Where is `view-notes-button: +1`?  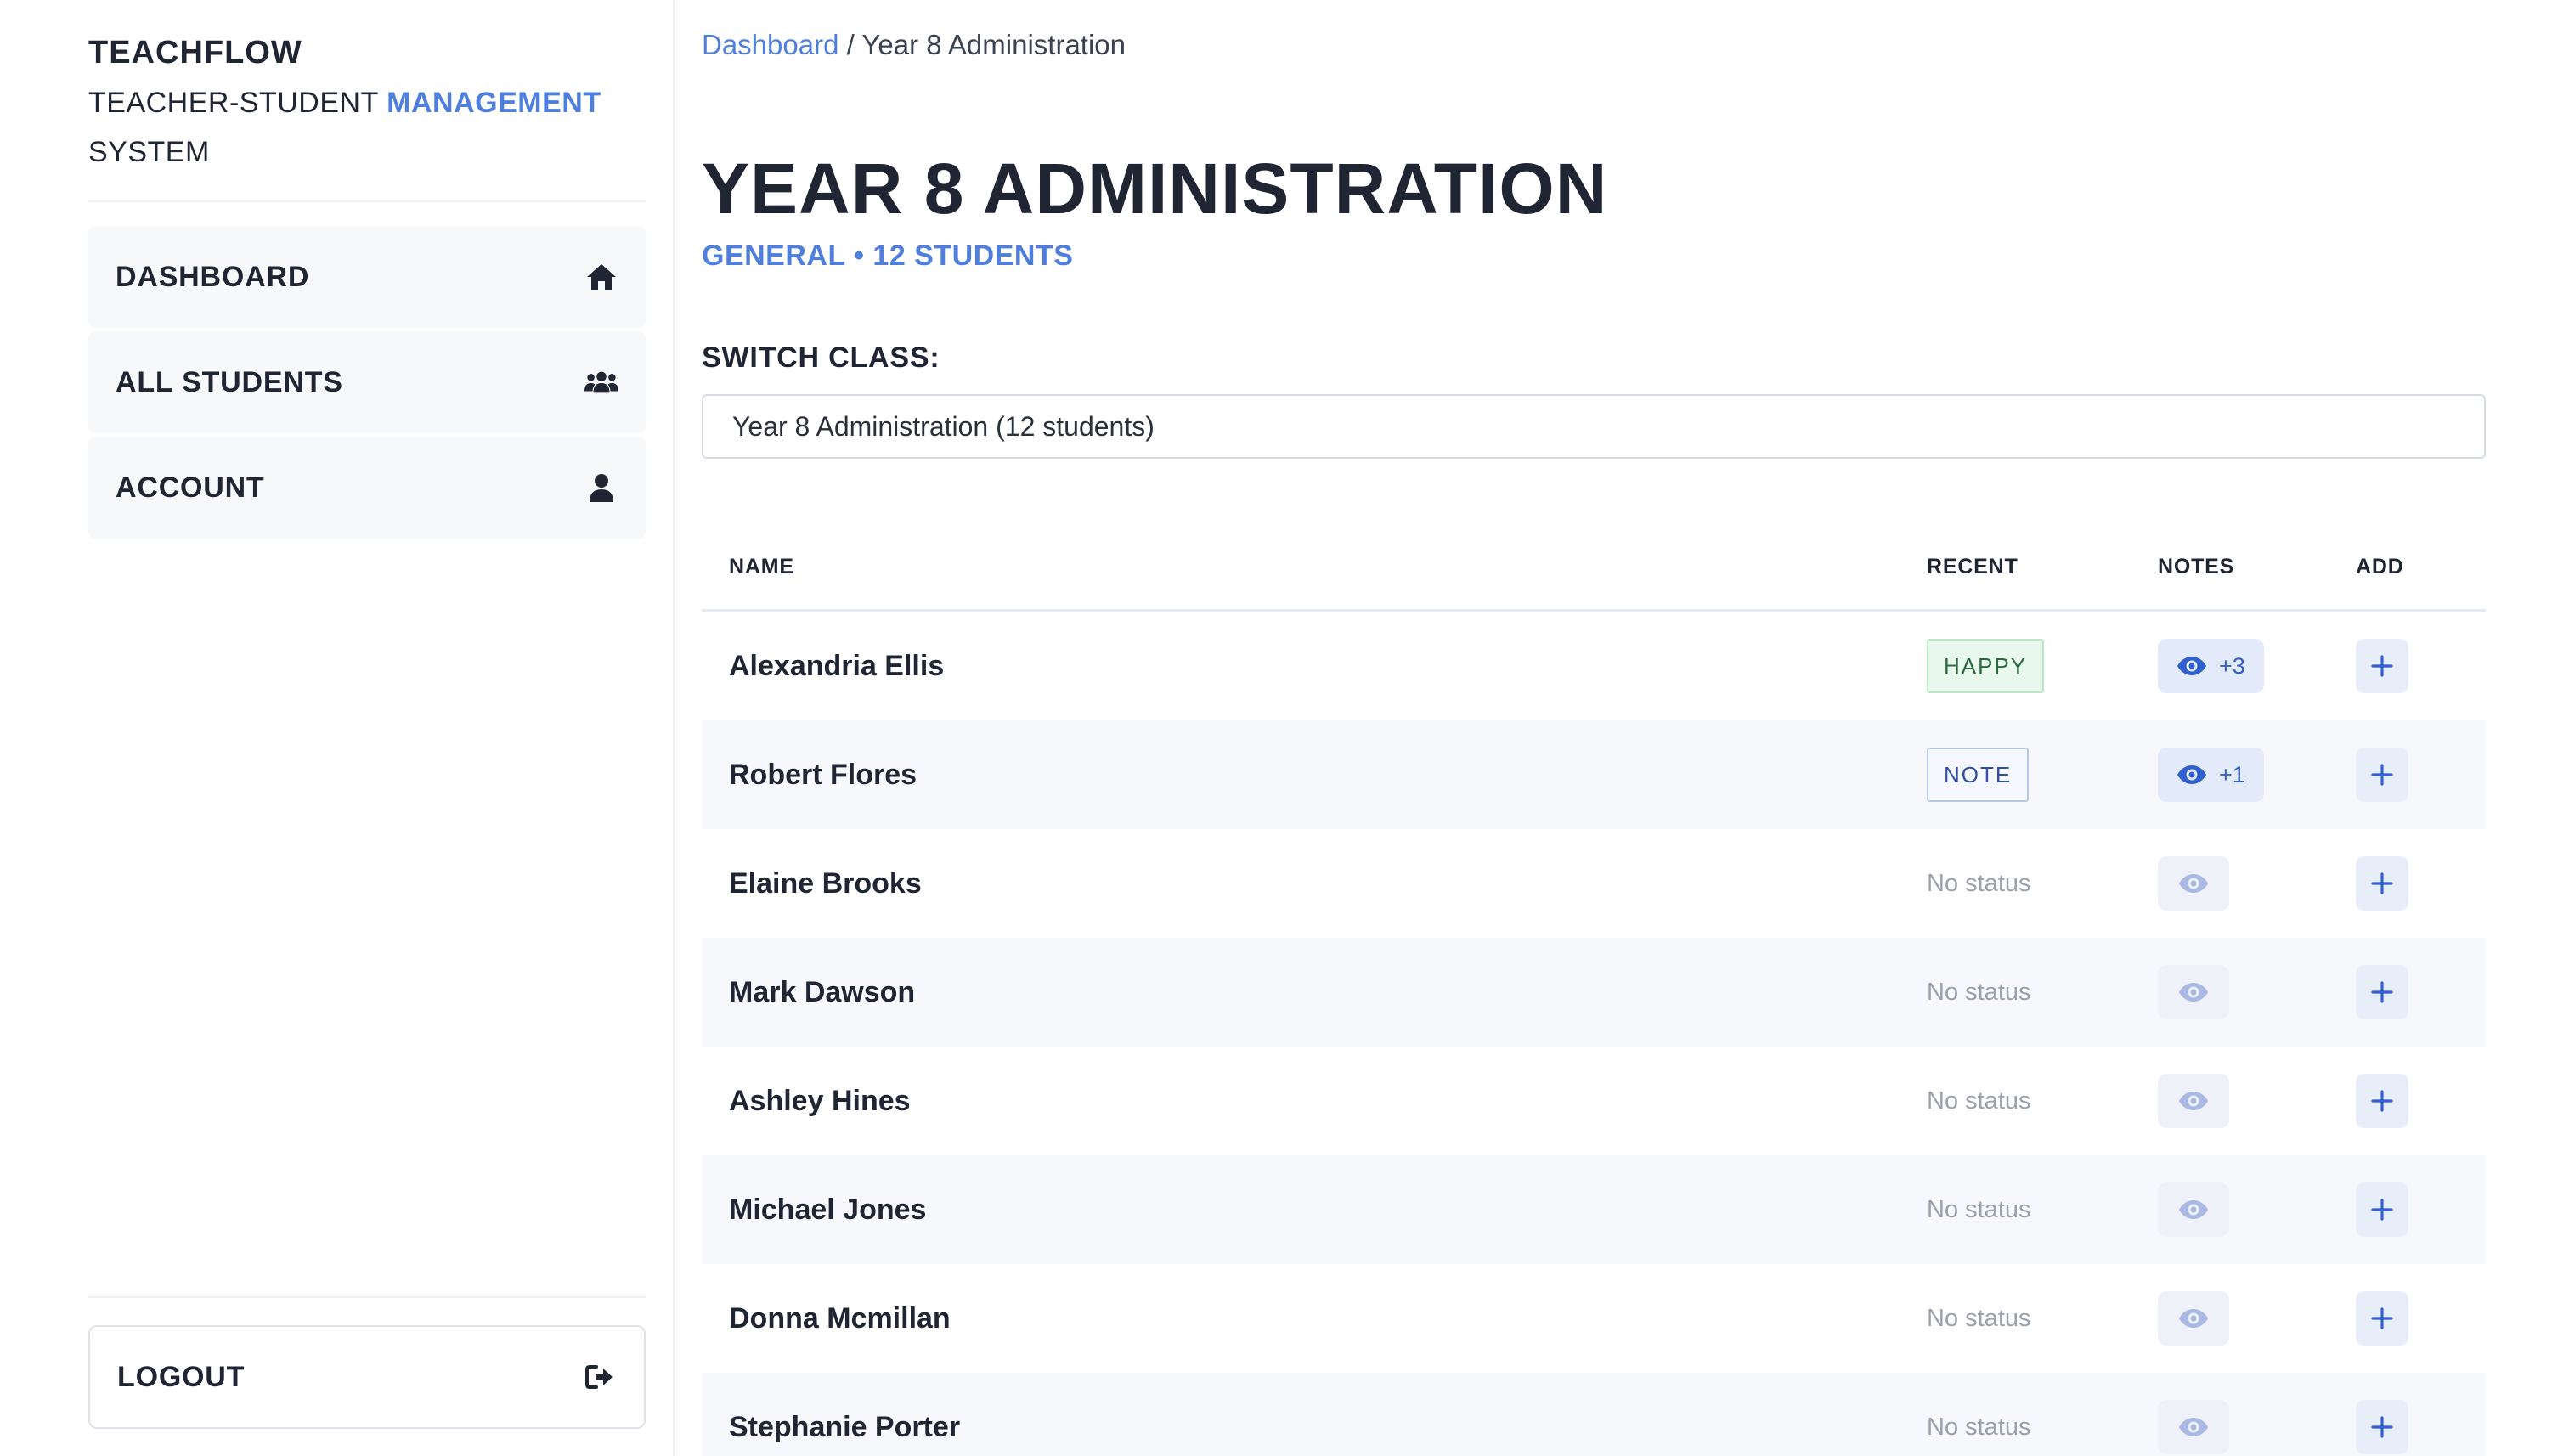
view-notes-button: +1 is located at coordinates (2211, 775).